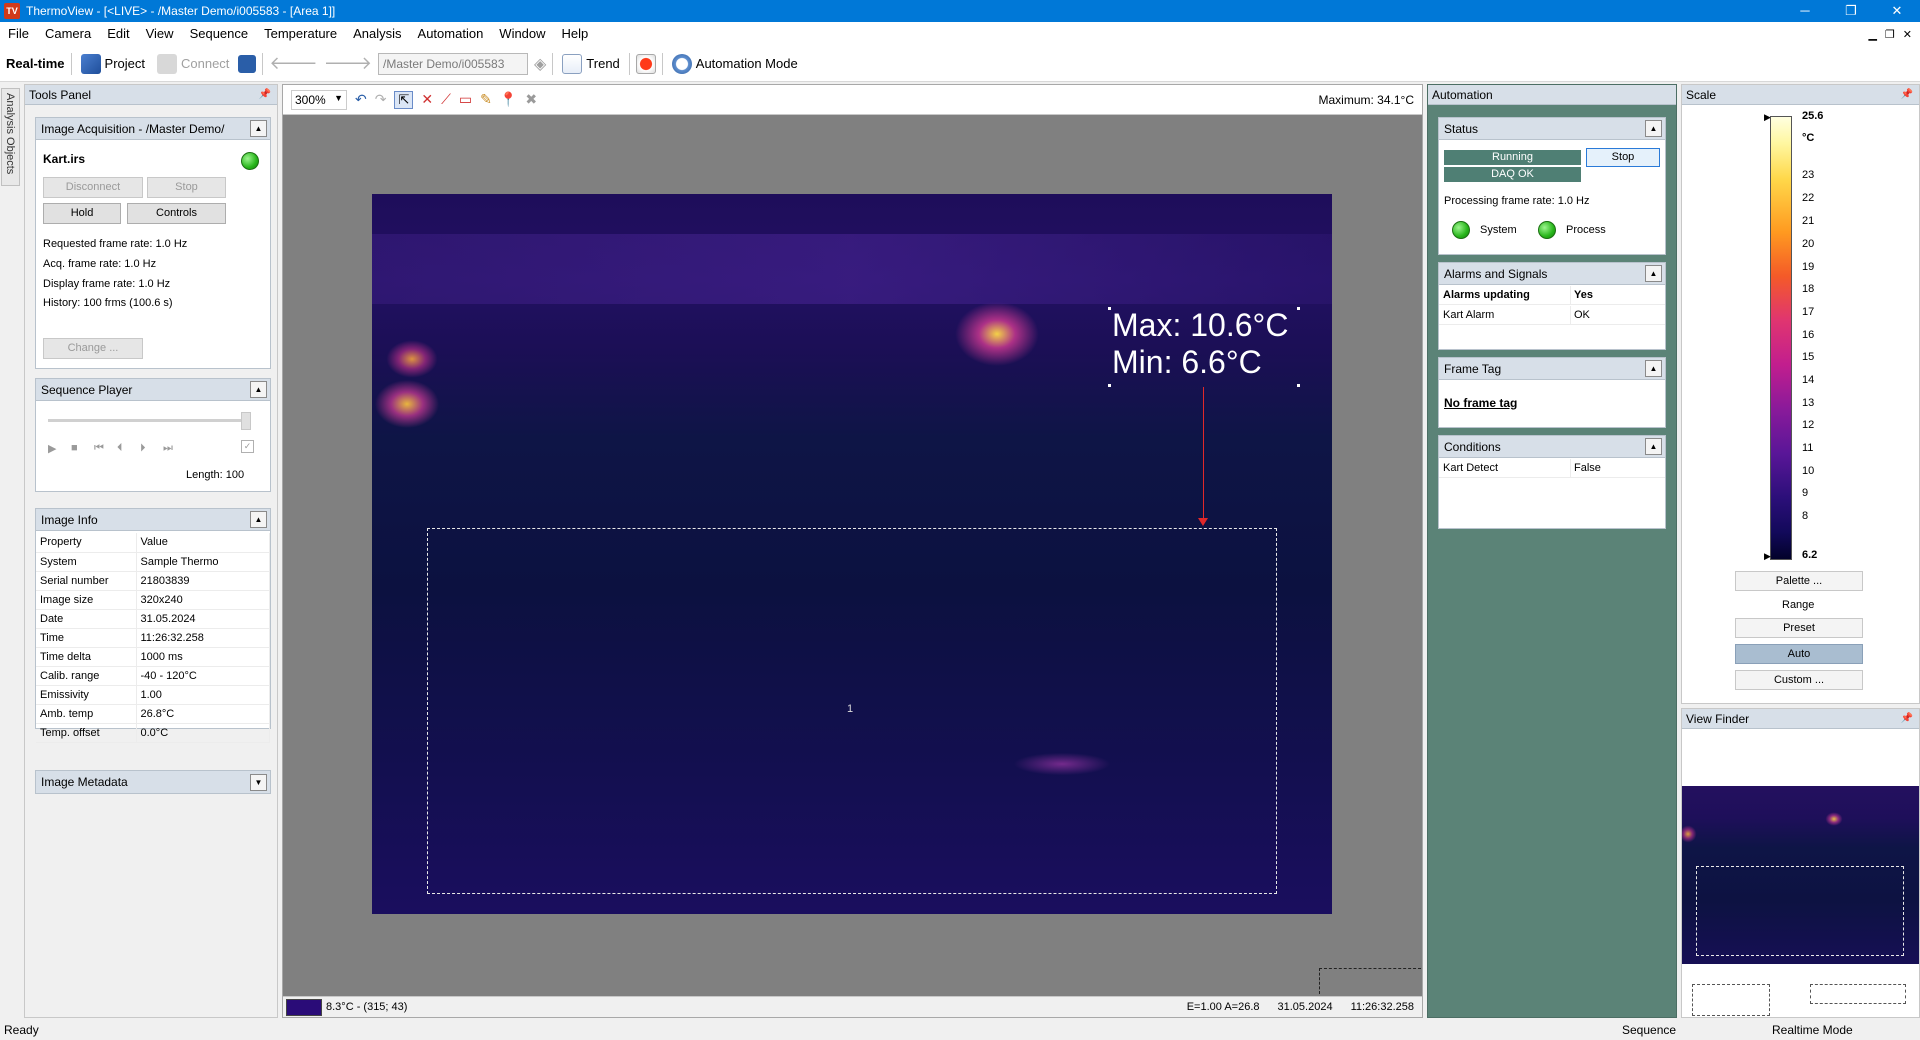  Describe the element at coordinates (508, 99) in the screenshot. I see `pin-tool-icon: 📍` at that location.